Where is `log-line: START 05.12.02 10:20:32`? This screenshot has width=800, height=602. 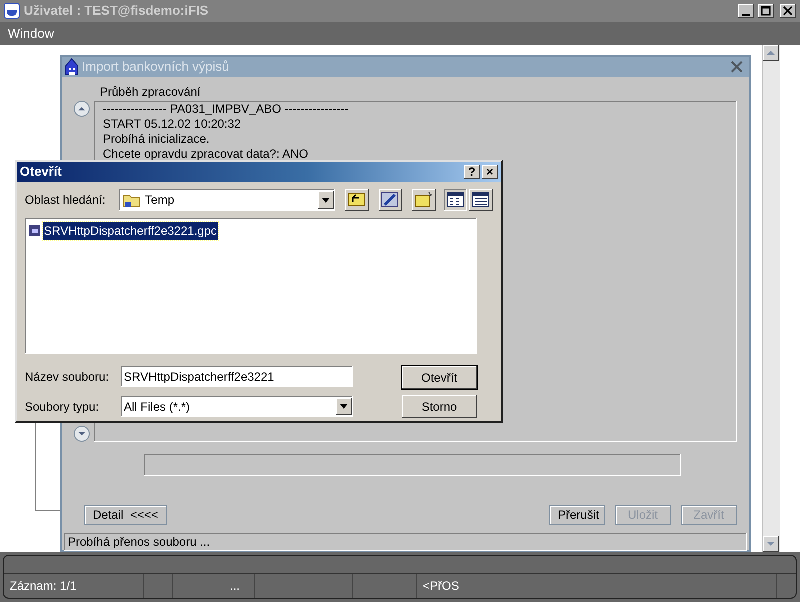
log-line: START 05.12.02 10:20:32 is located at coordinates (172, 124).